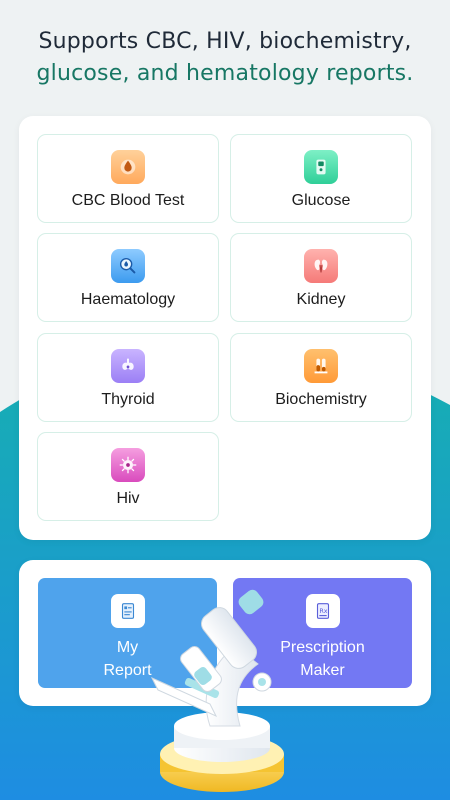 This screenshot has width=450, height=800. I want to click on tile-kidney: Kidney, so click(321, 277).